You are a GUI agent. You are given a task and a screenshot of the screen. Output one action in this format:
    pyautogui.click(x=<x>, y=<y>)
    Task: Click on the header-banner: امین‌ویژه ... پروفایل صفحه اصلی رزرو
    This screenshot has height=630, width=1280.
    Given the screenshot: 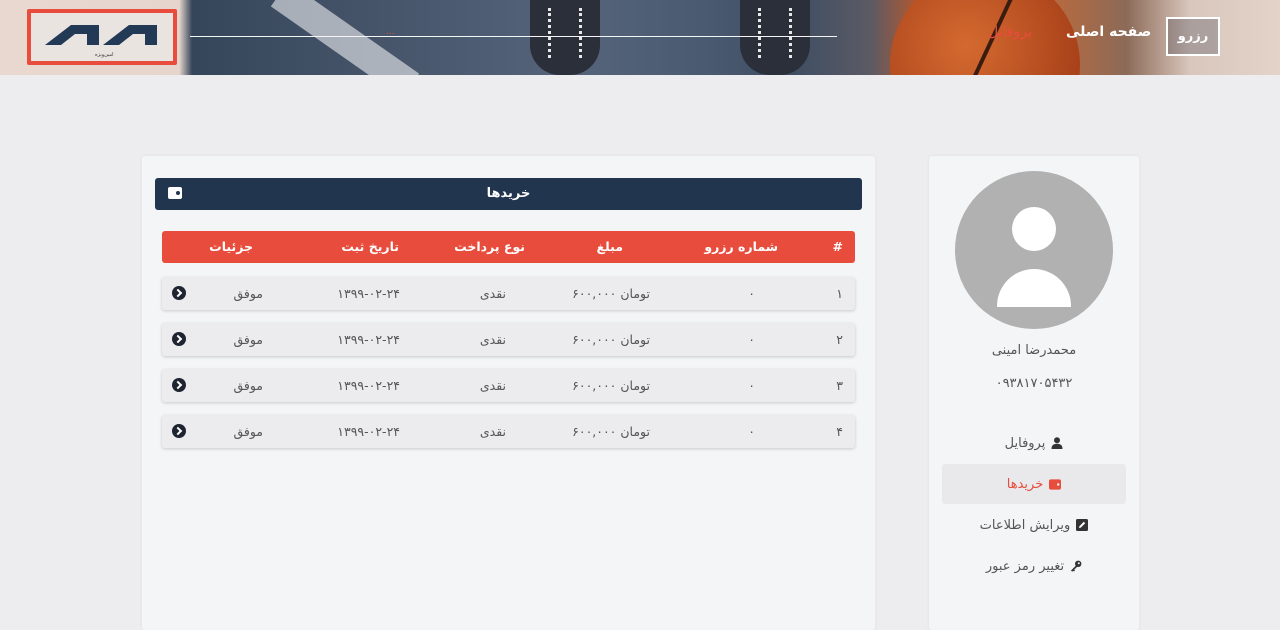 What is the action you would take?
    pyautogui.click(x=640, y=37)
    